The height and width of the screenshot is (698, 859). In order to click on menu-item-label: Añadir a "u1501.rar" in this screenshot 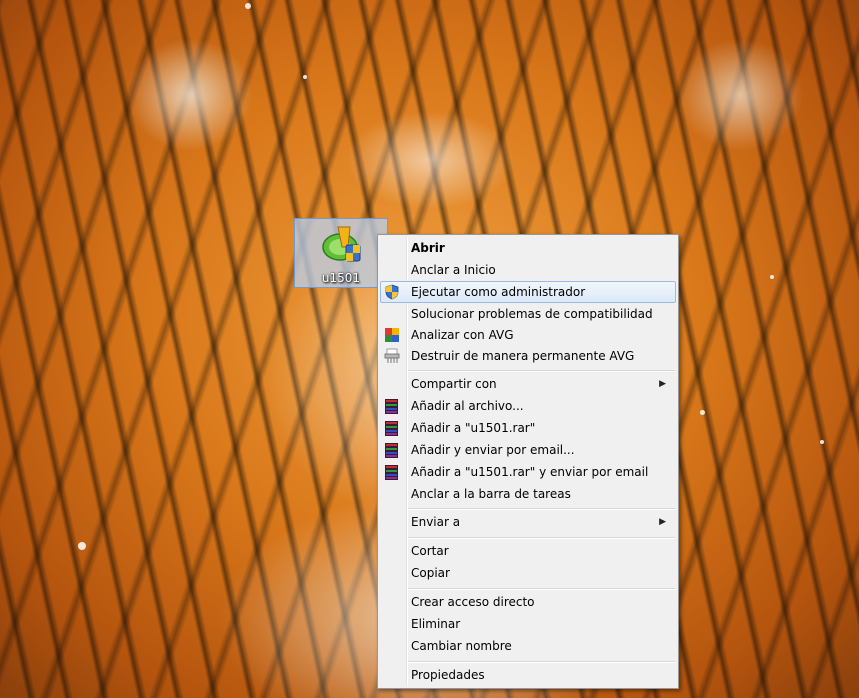, I will do `click(473, 428)`.